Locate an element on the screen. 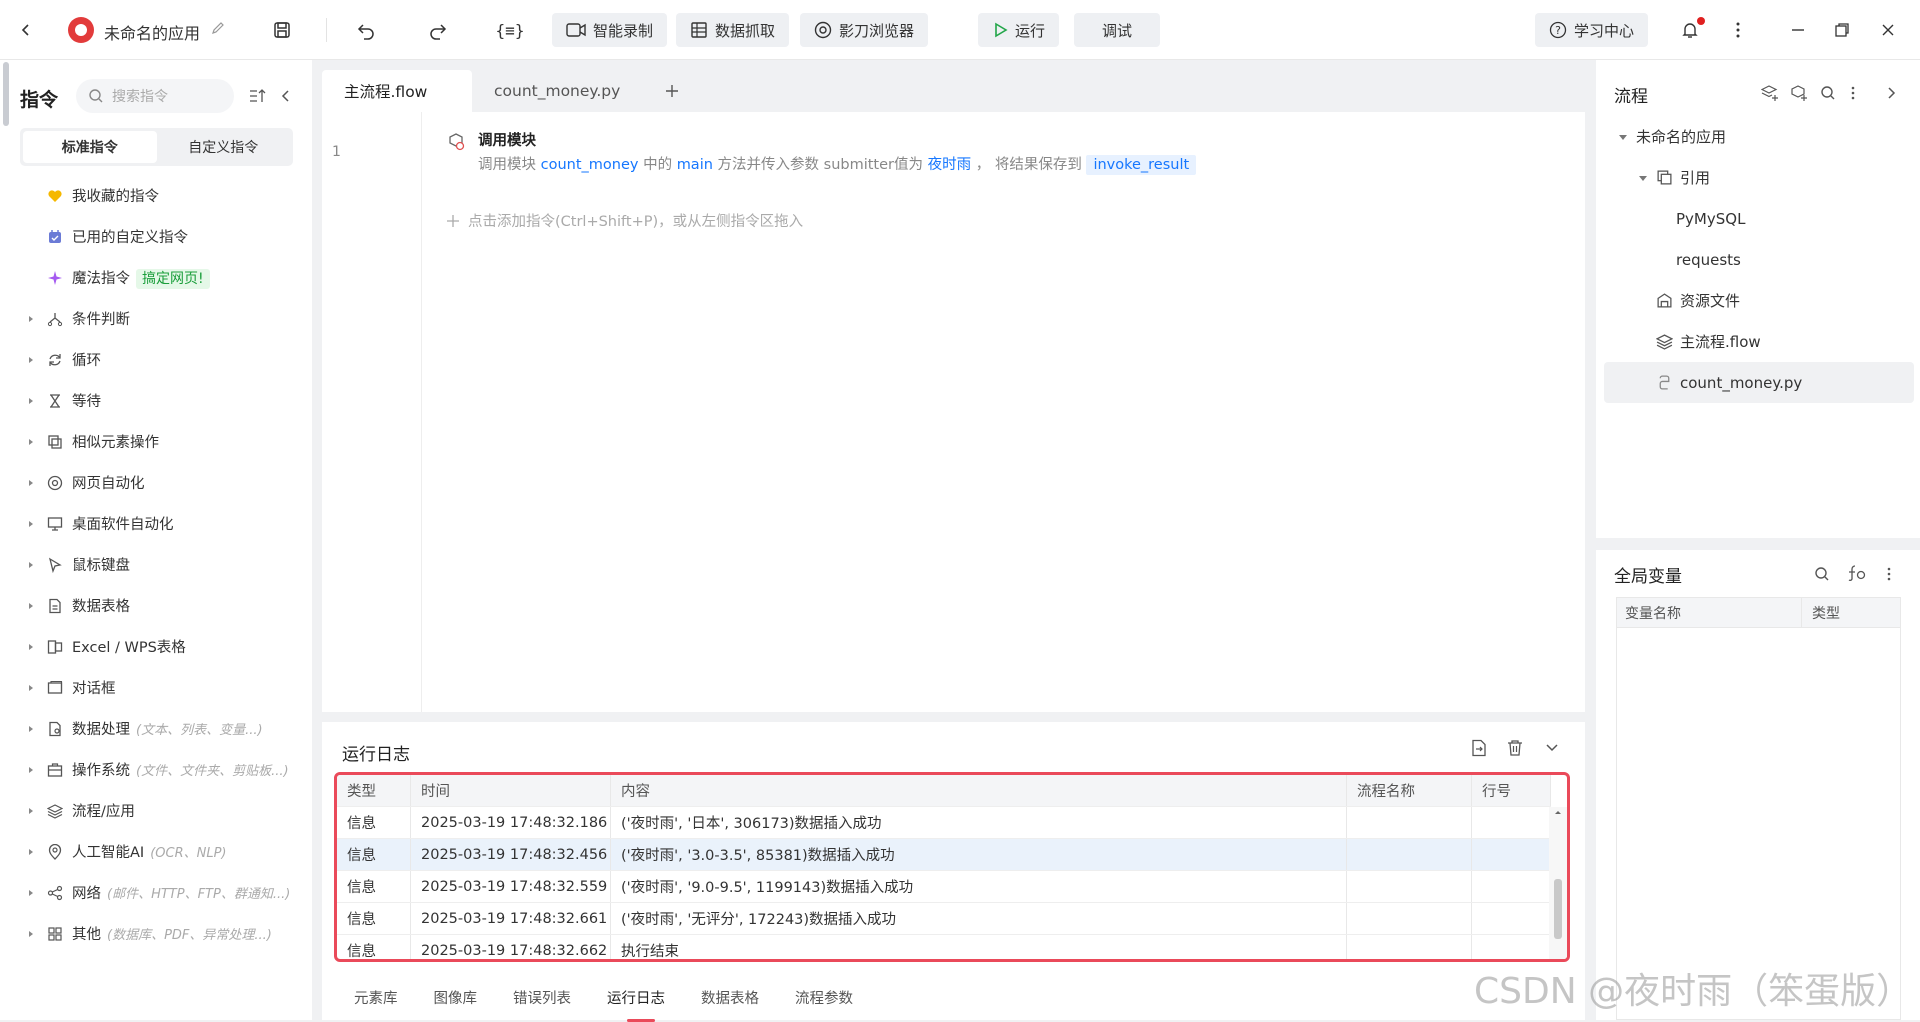  more-vertical-icon is located at coordinates (1853, 93).